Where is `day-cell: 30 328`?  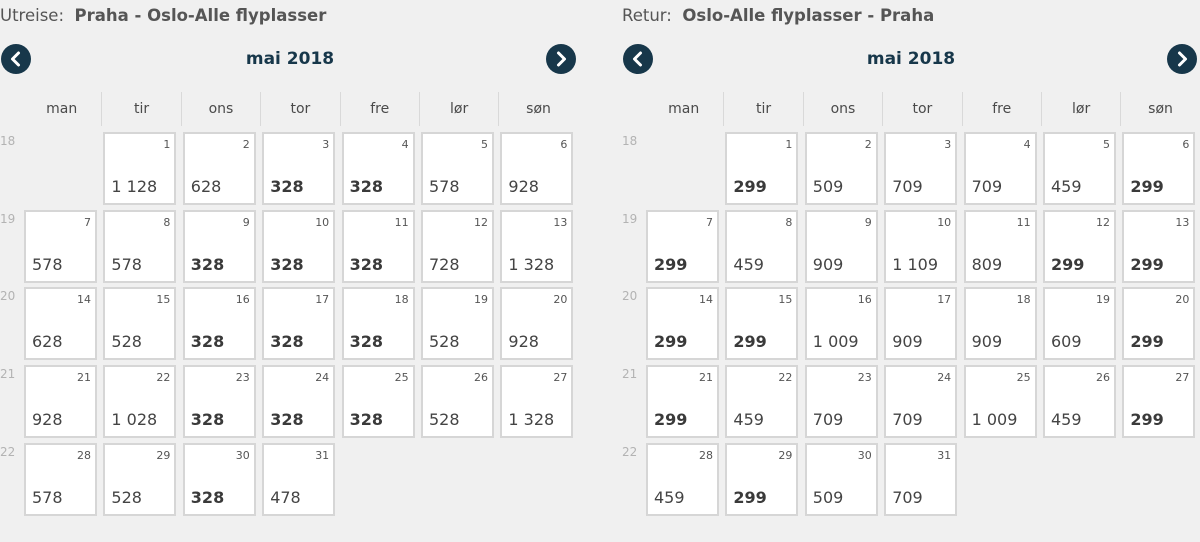
day-cell: 30 328 is located at coordinates (219, 479).